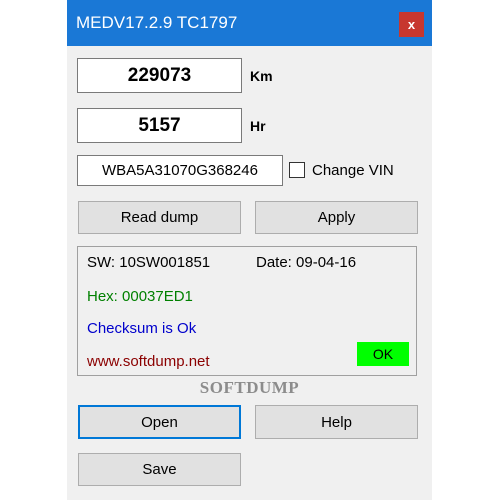 Image resolution: width=500 pixels, height=500 pixels. Describe the element at coordinates (140, 296) in the screenshot. I see `hex-value: Hex: 00037ED1` at that location.